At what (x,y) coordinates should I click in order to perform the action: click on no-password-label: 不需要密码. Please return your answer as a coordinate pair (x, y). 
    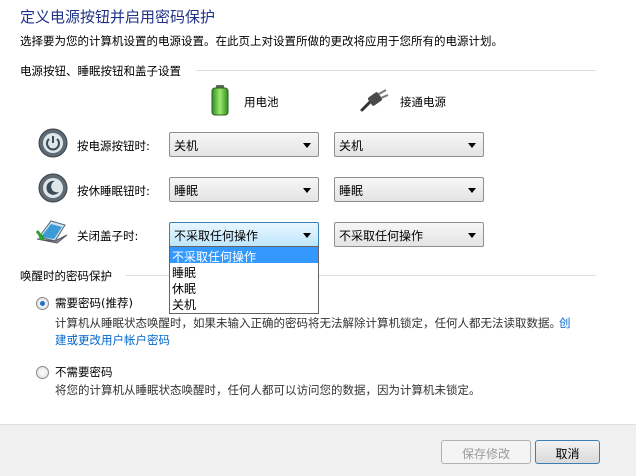
    Looking at the image, I should click on (84, 372).